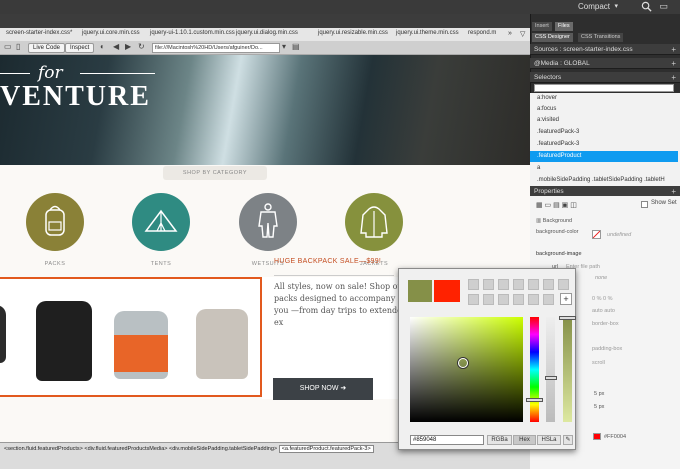  Describe the element at coordinates (141, 46) in the screenshot. I see `reload-icon: ↻` at that location.